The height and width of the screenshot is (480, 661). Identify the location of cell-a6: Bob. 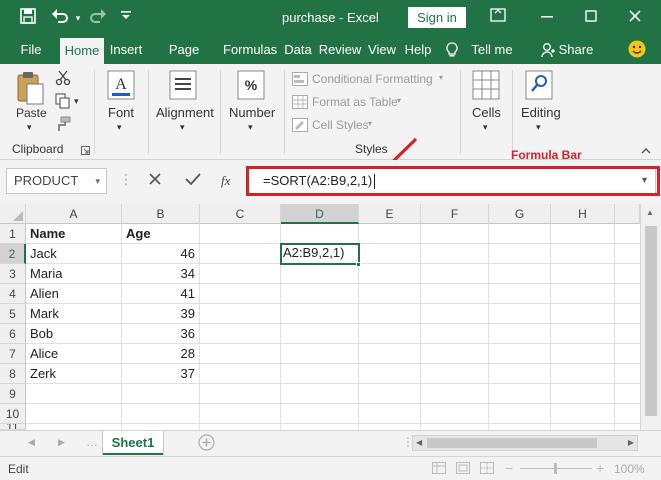
(74, 334).